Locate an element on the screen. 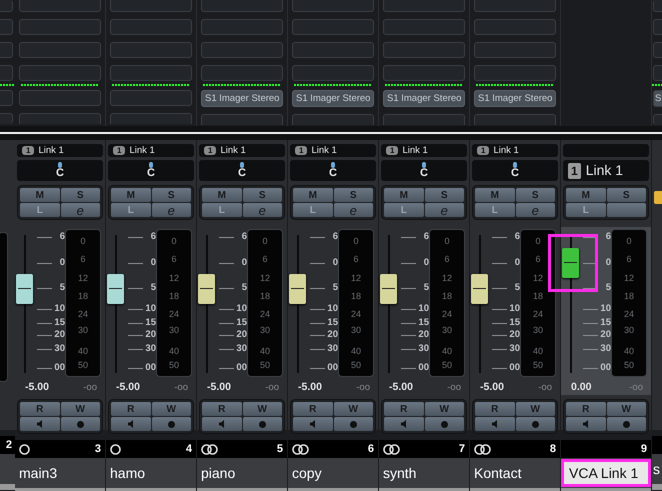 The height and width of the screenshot is (491, 662). channel-name-field: VCA Link 1 is located at coordinates (606, 473).